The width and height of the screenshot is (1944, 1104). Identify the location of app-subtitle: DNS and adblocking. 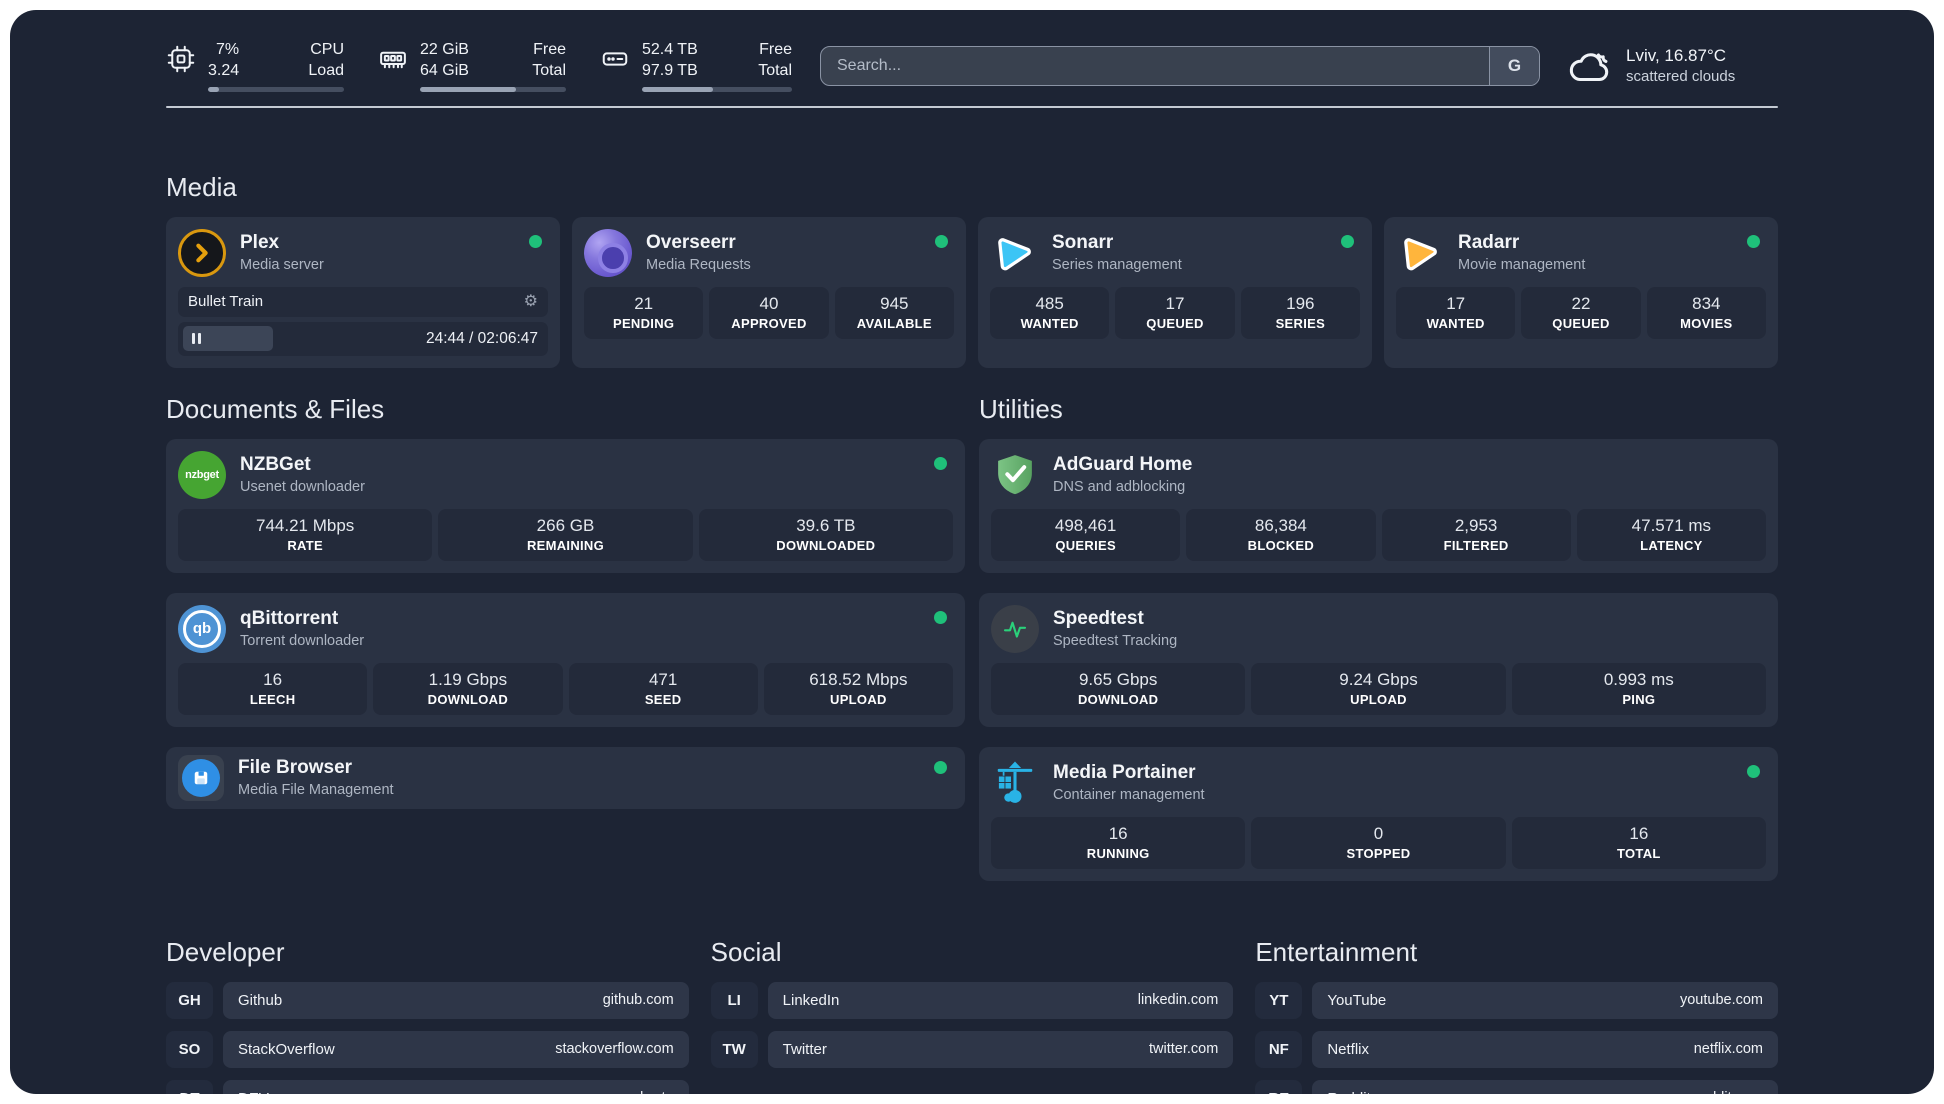
(1119, 487).